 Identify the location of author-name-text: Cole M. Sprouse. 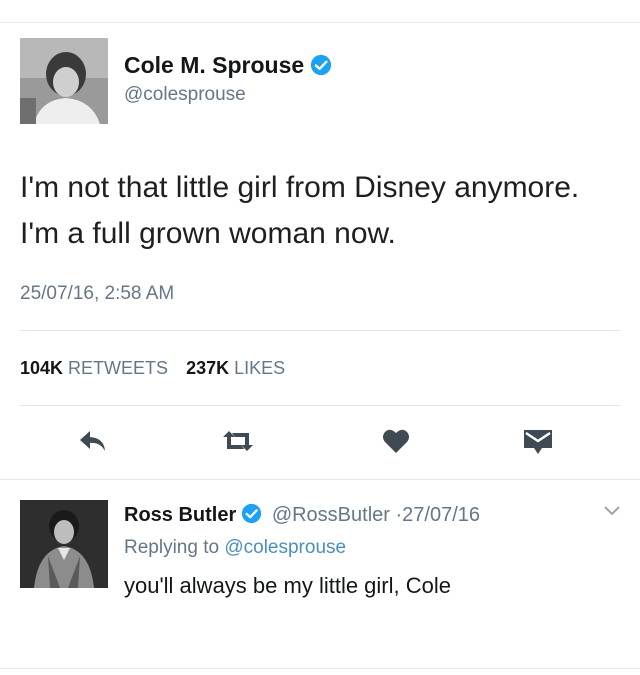
(214, 65).